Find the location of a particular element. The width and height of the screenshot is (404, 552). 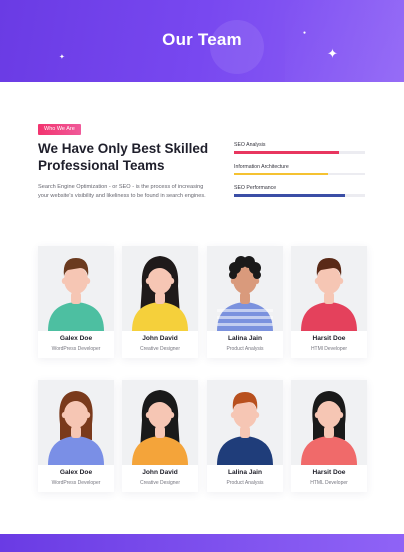

section-tag: Who We Are is located at coordinates (59, 129).